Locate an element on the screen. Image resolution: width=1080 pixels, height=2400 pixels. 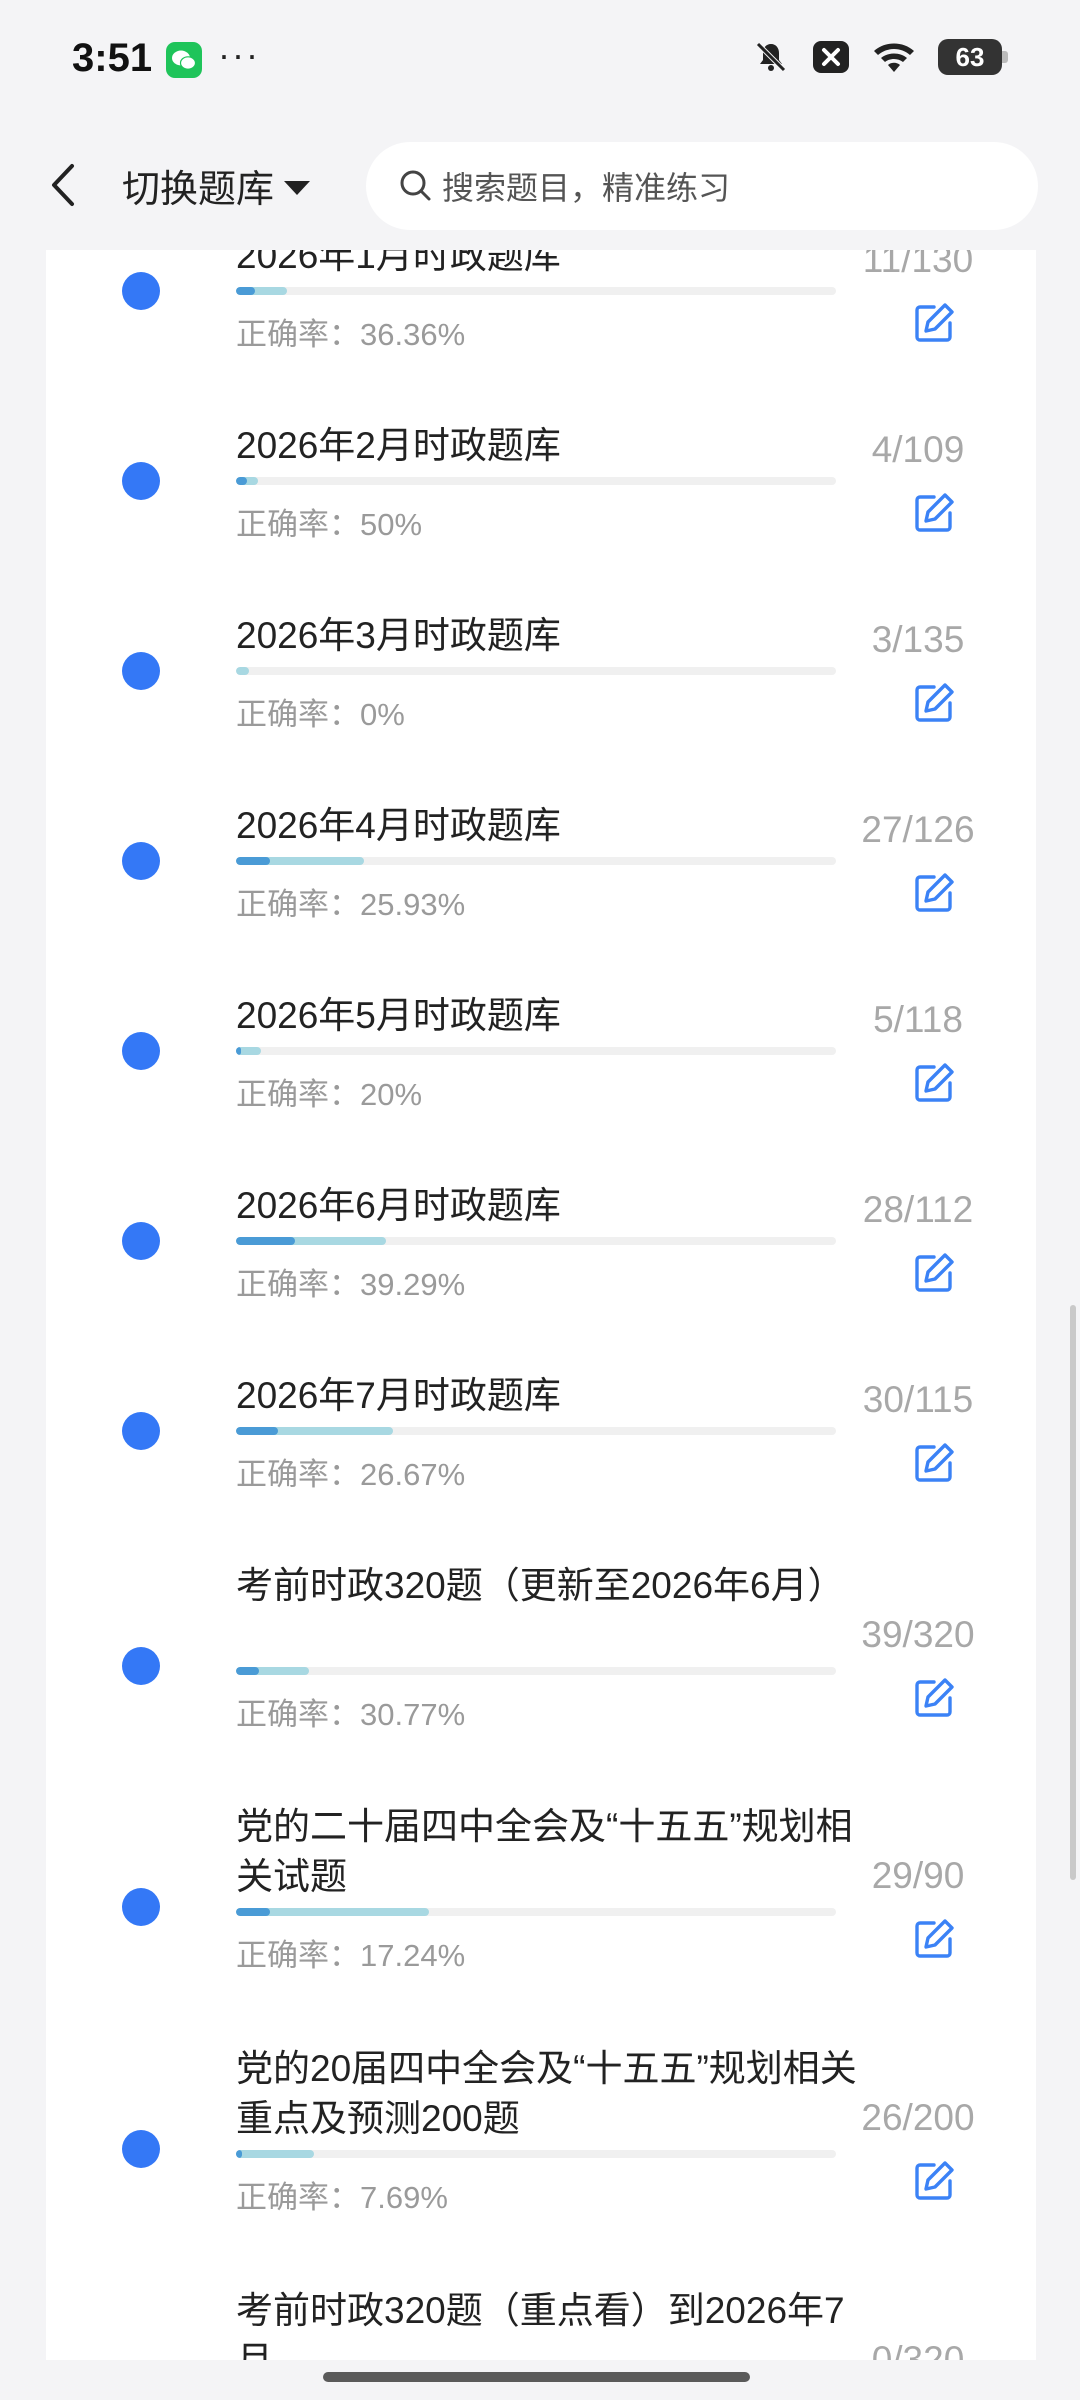
question-bank-title: 2026年1月时政题库 is located at coordinates (398, 263).